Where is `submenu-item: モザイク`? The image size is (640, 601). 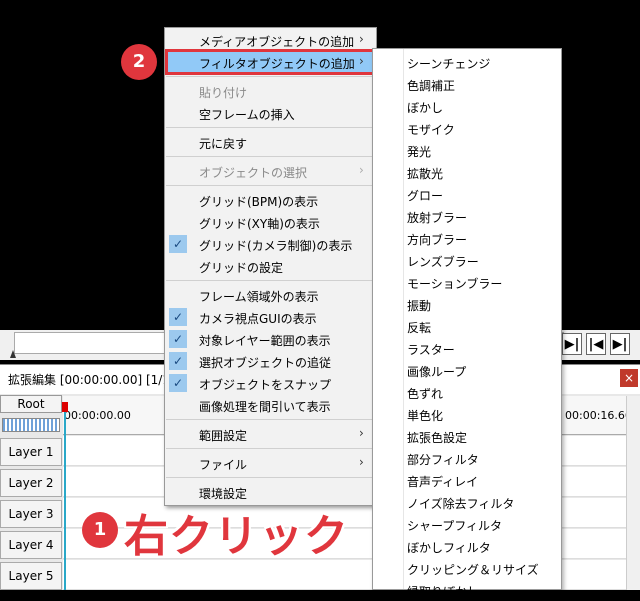
submenu-item: モザイク is located at coordinates (467, 128).